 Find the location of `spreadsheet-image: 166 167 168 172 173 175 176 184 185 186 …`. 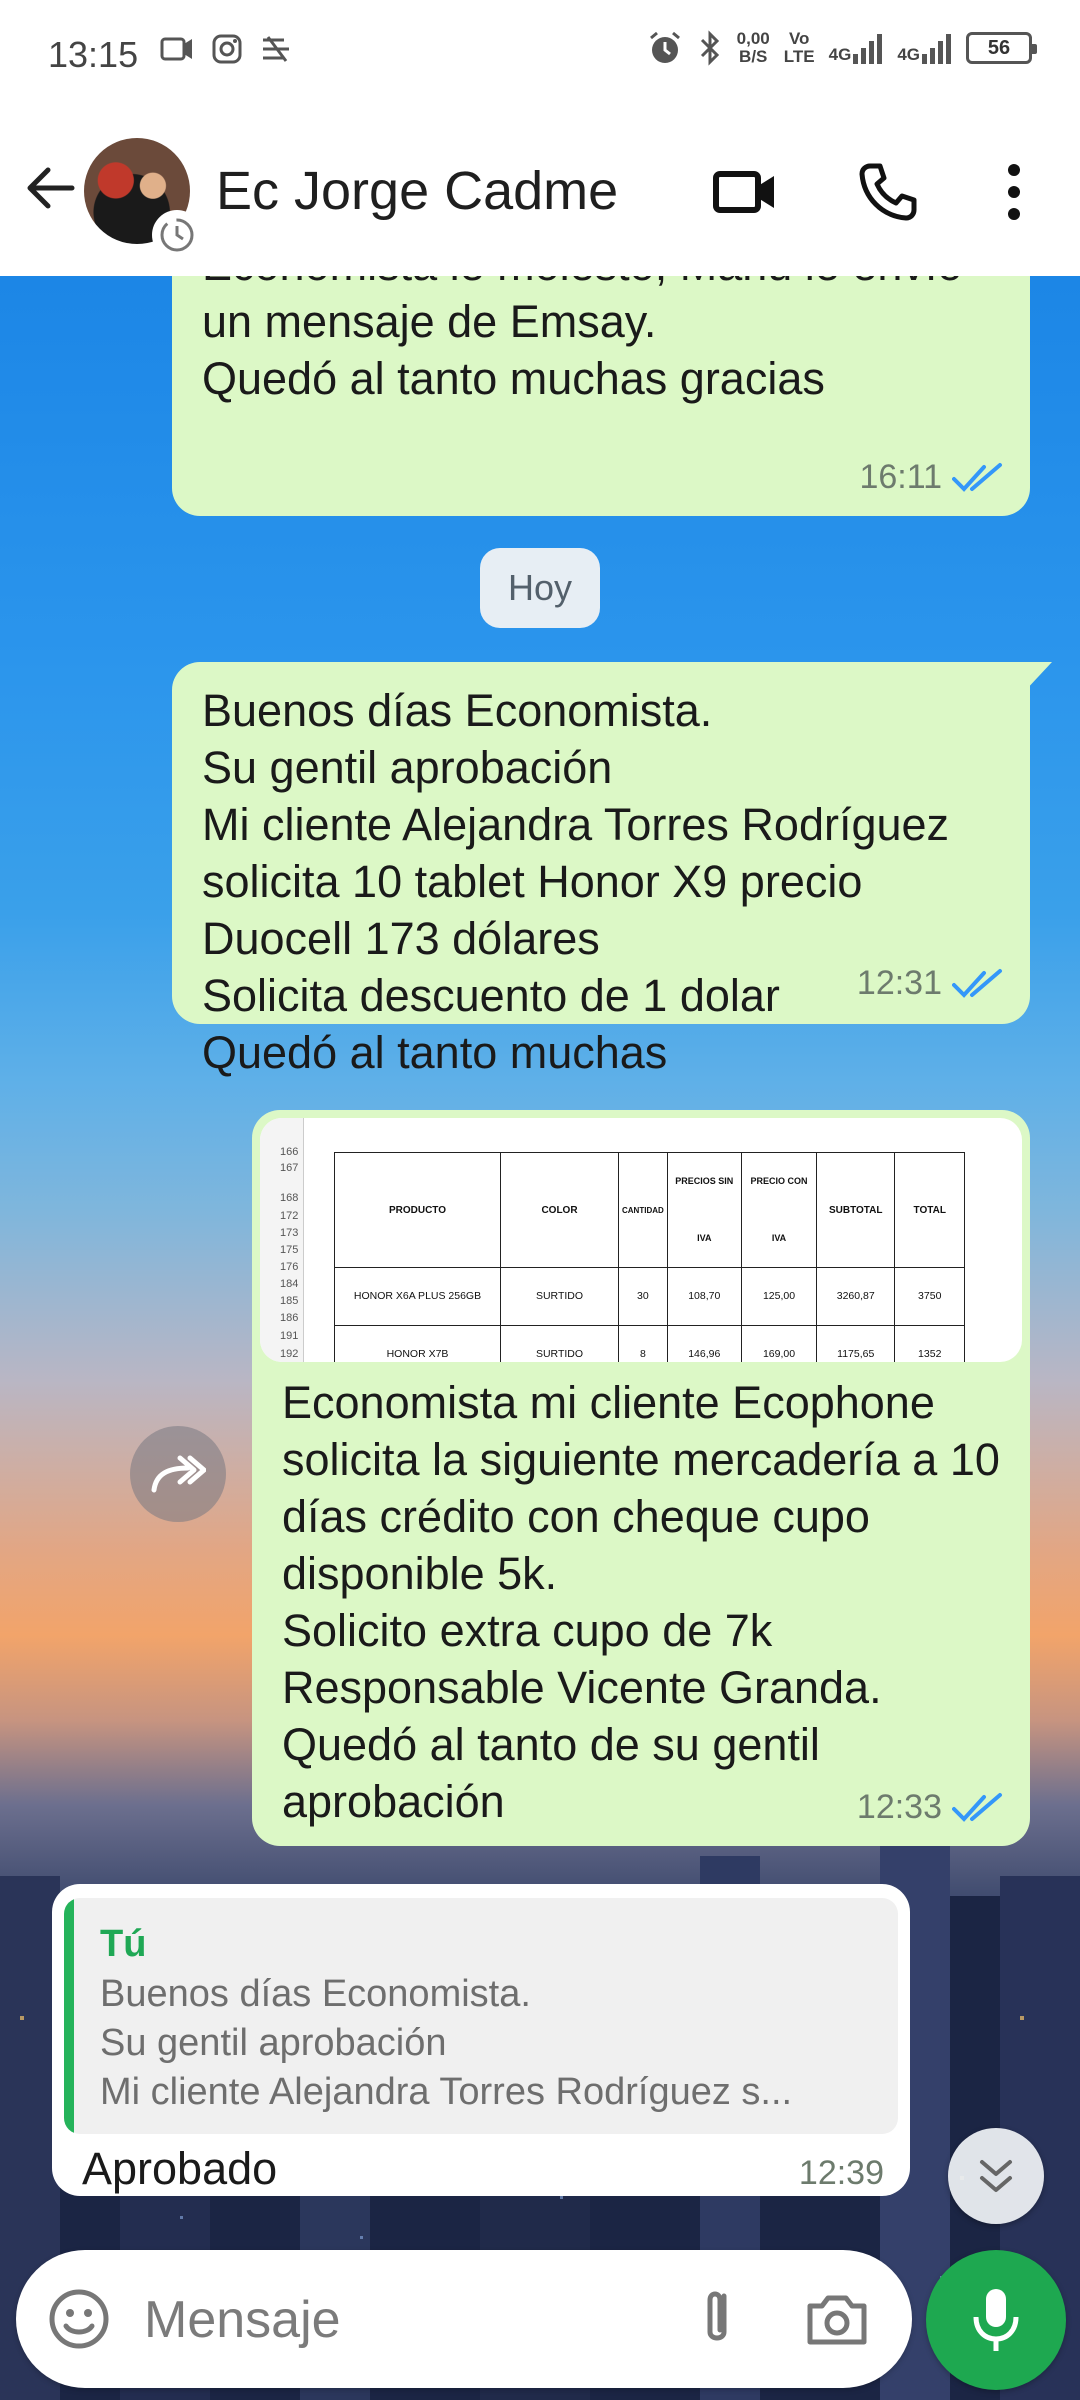

spreadsheet-image: 166 167 168 172 173 175 176 184 185 186 … is located at coordinates (641, 1240).